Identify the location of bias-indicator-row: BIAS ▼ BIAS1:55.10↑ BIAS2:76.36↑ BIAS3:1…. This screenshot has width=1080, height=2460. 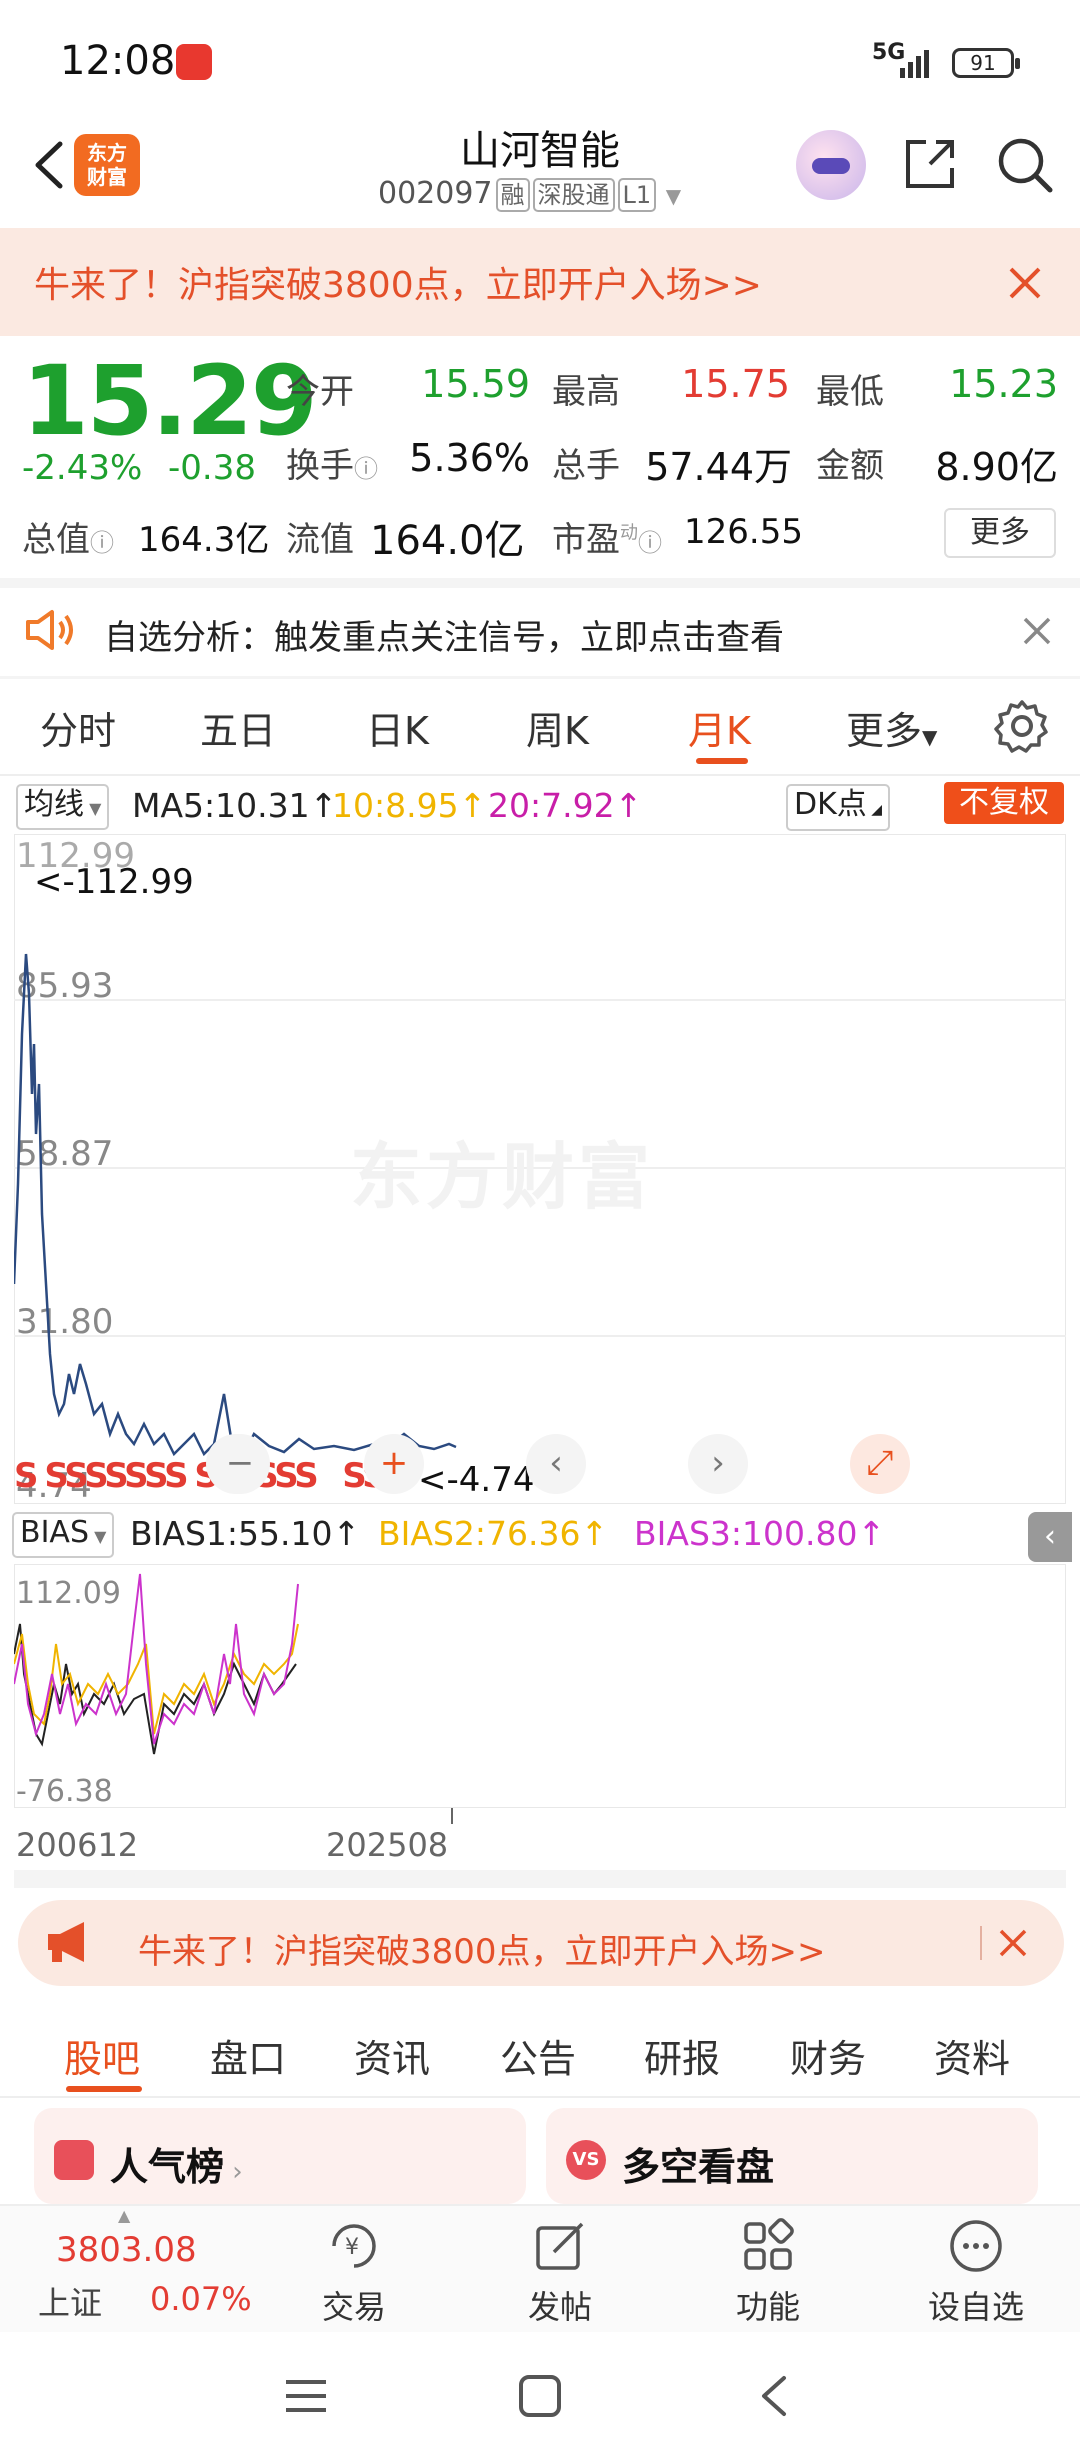
(540, 1534).